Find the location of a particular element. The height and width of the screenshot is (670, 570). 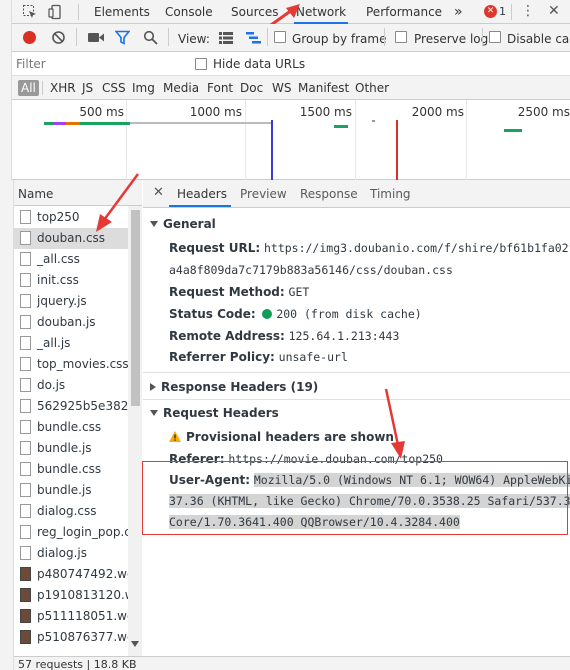

request-row: p1910813120.we is located at coordinates (71, 595).